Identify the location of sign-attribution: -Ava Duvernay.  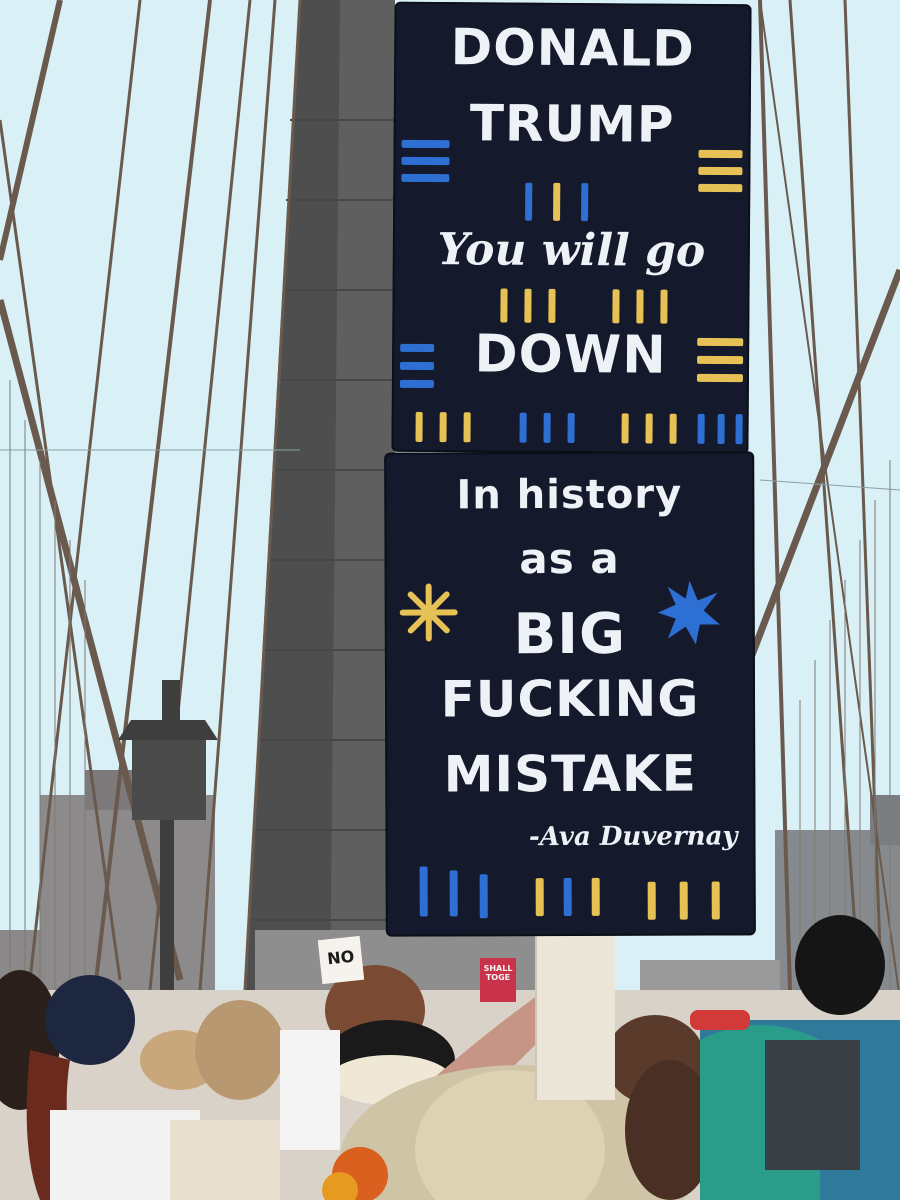
(633, 837).